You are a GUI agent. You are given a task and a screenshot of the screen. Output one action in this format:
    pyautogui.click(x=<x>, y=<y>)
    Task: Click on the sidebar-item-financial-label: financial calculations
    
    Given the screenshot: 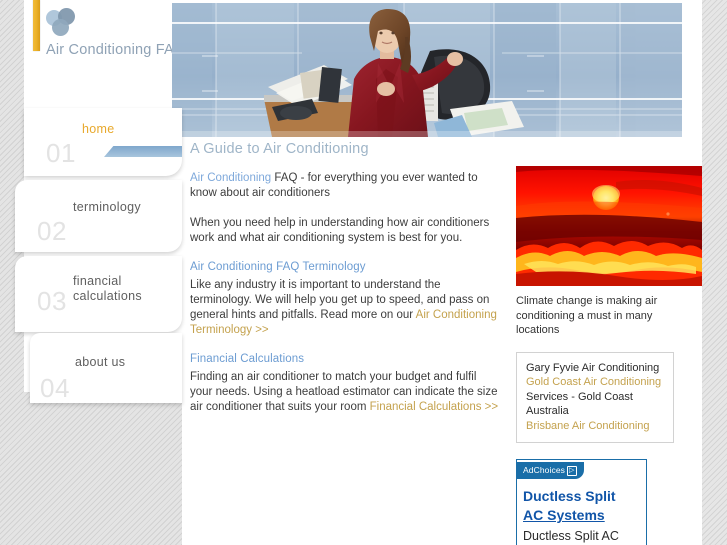 What is the action you would take?
    pyautogui.click(x=107, y=289)
    